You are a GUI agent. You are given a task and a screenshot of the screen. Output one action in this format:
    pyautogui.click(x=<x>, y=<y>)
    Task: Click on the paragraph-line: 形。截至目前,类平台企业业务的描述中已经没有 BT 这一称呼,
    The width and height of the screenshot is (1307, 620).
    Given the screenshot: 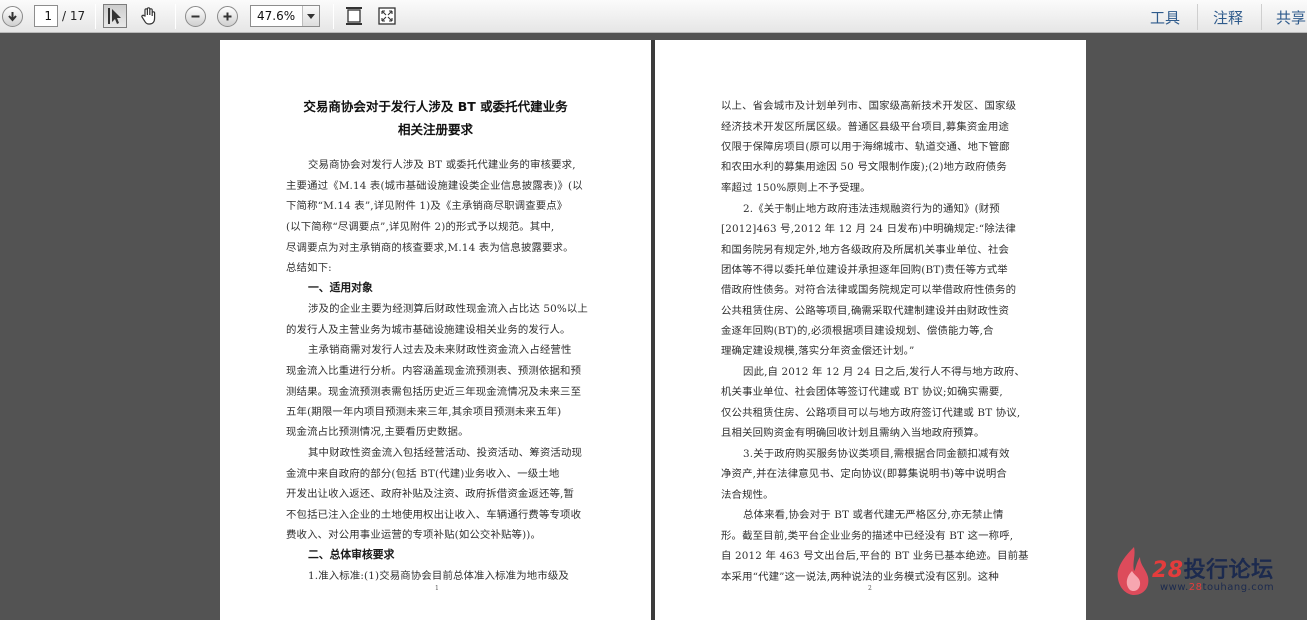 What is the action you would take?
    pyautogui.click(x=867, y=536)
    